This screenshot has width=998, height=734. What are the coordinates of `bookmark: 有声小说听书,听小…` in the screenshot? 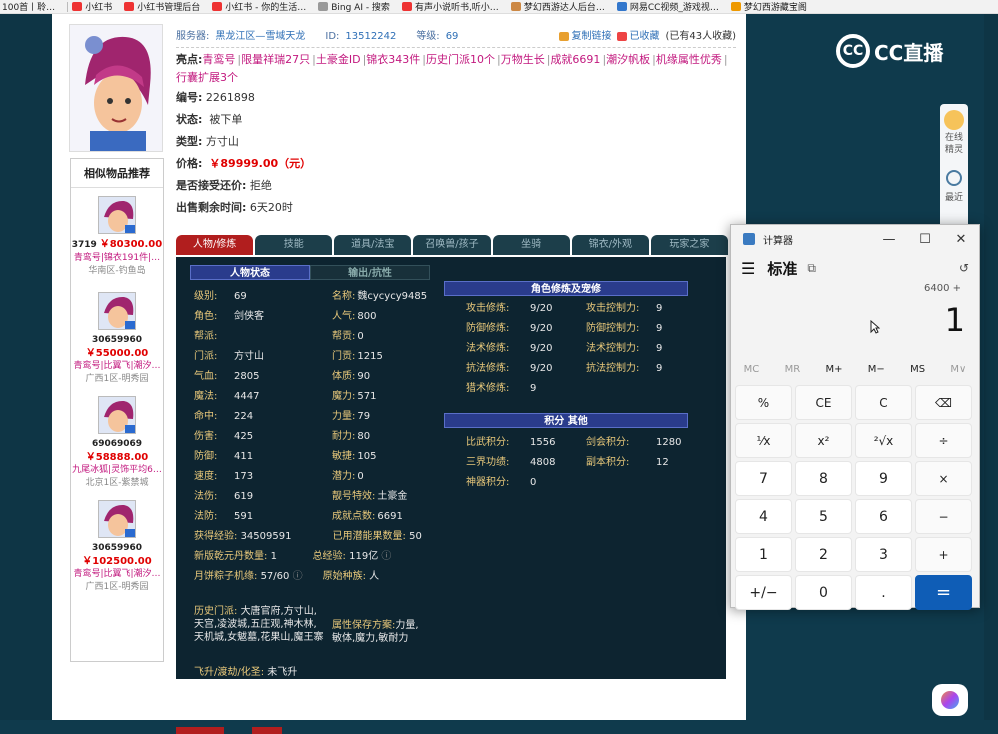 It's located at (450, 6).